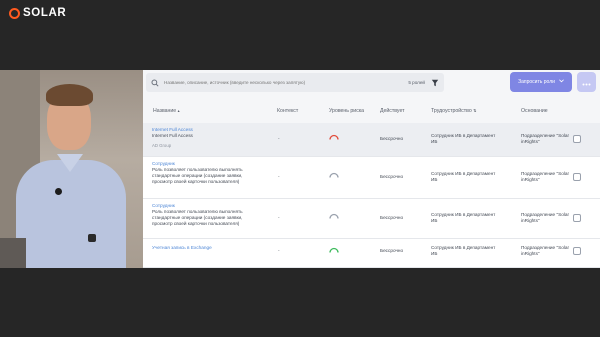 This screenshot has width=600, height=337. I want to click on more-icon, so click(586, 82).